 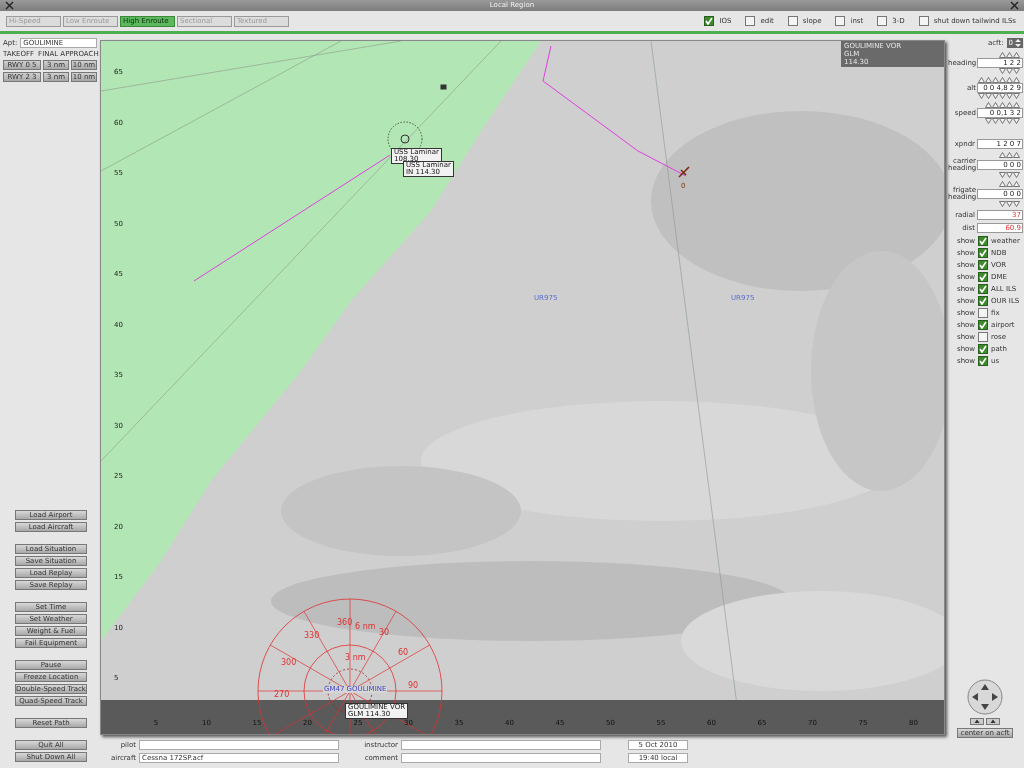 I want to click on comment-field, so click(x=501, y=758).